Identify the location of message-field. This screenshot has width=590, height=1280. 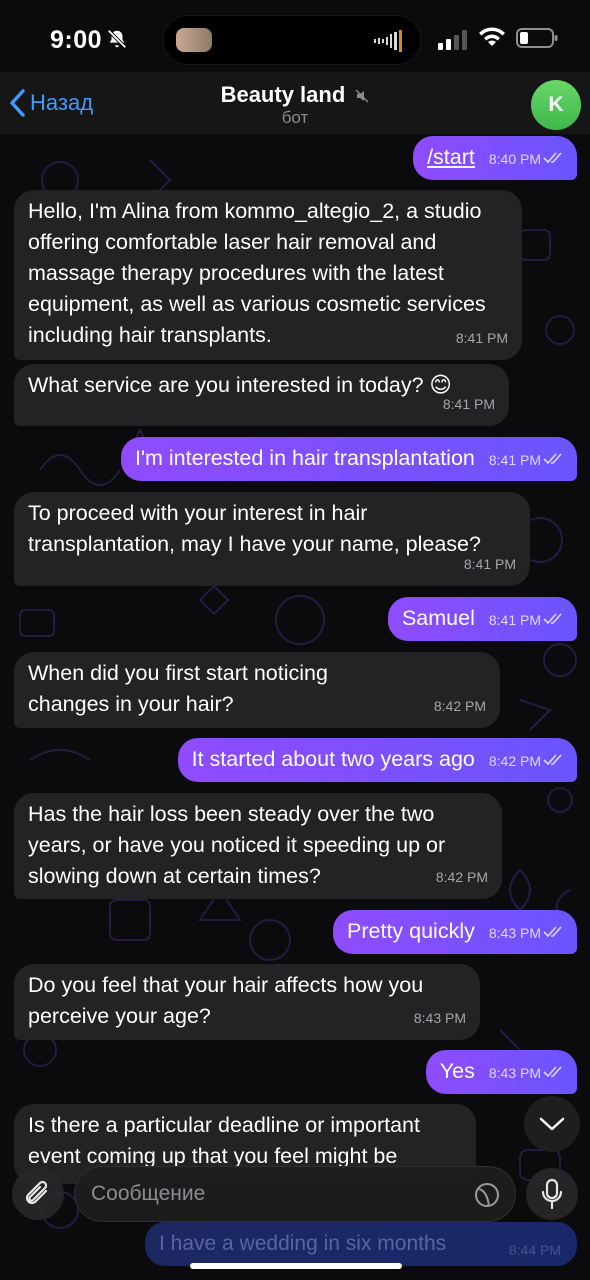
(295, 1194).